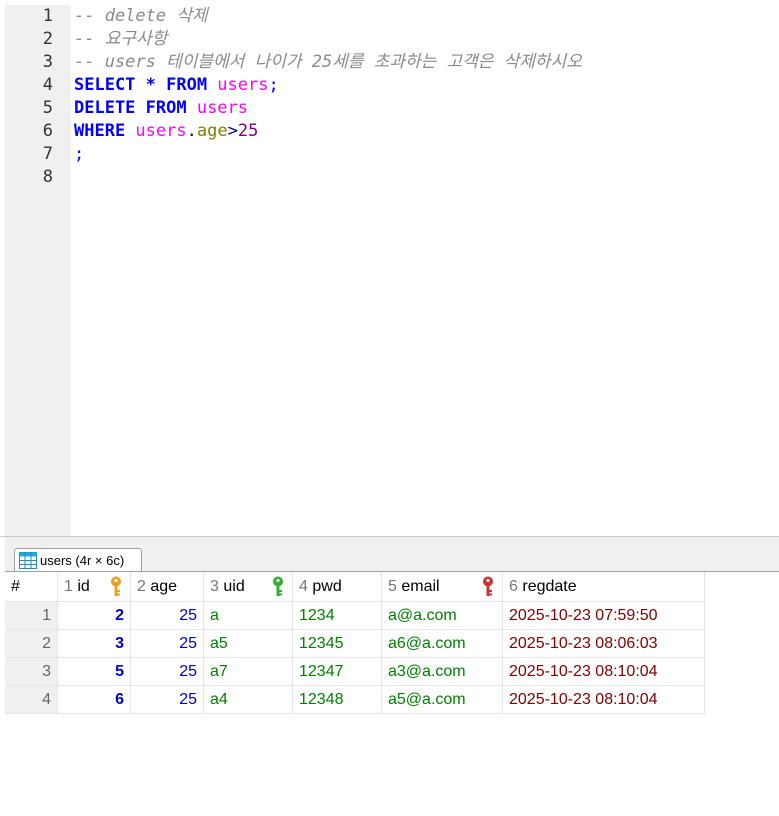 This screenshot has width=779, height=816. Describe the element at coordinates (214, 586) in the screenshot. I see `column-number: 3` at that location.